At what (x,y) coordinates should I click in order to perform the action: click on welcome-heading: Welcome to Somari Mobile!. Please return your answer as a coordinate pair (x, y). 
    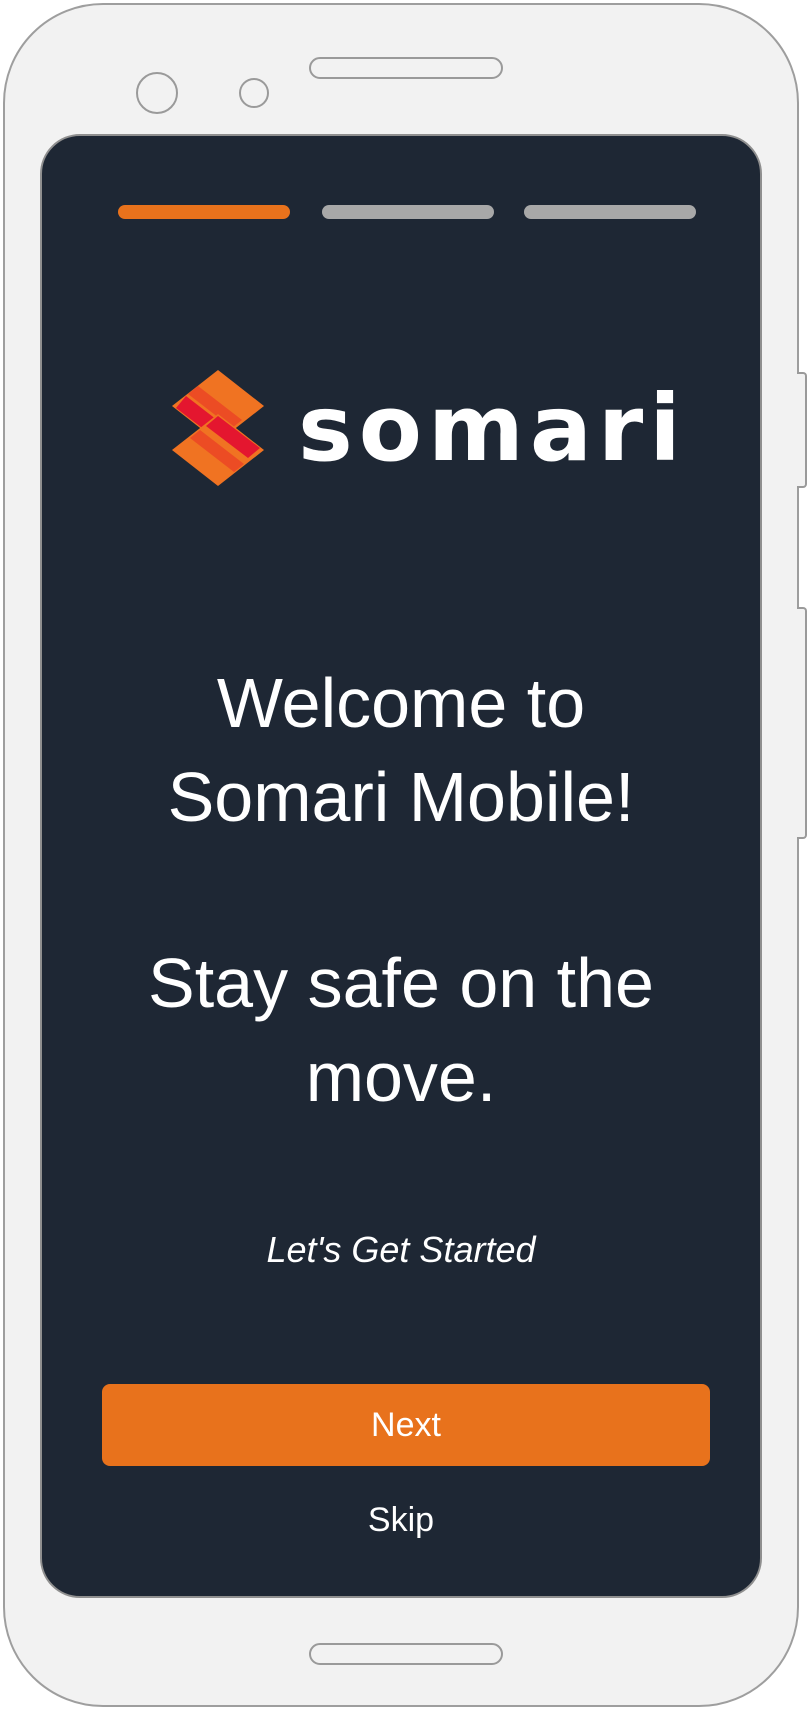
    Looking at the image, I should click on (401, 750).